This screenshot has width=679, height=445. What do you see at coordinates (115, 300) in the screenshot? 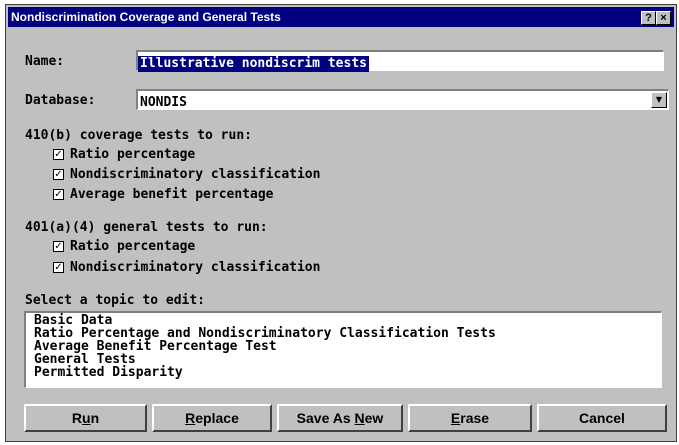
I see `topics-heading: Select a topic to edit:` at bounding box center [115, 300].